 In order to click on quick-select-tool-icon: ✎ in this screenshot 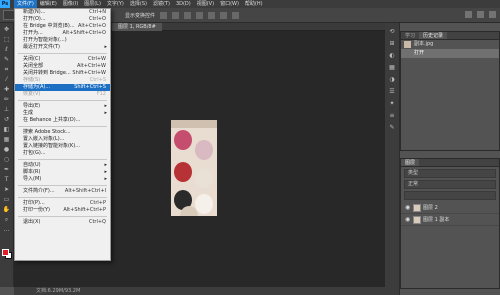, I will do `click(6, 59)`.